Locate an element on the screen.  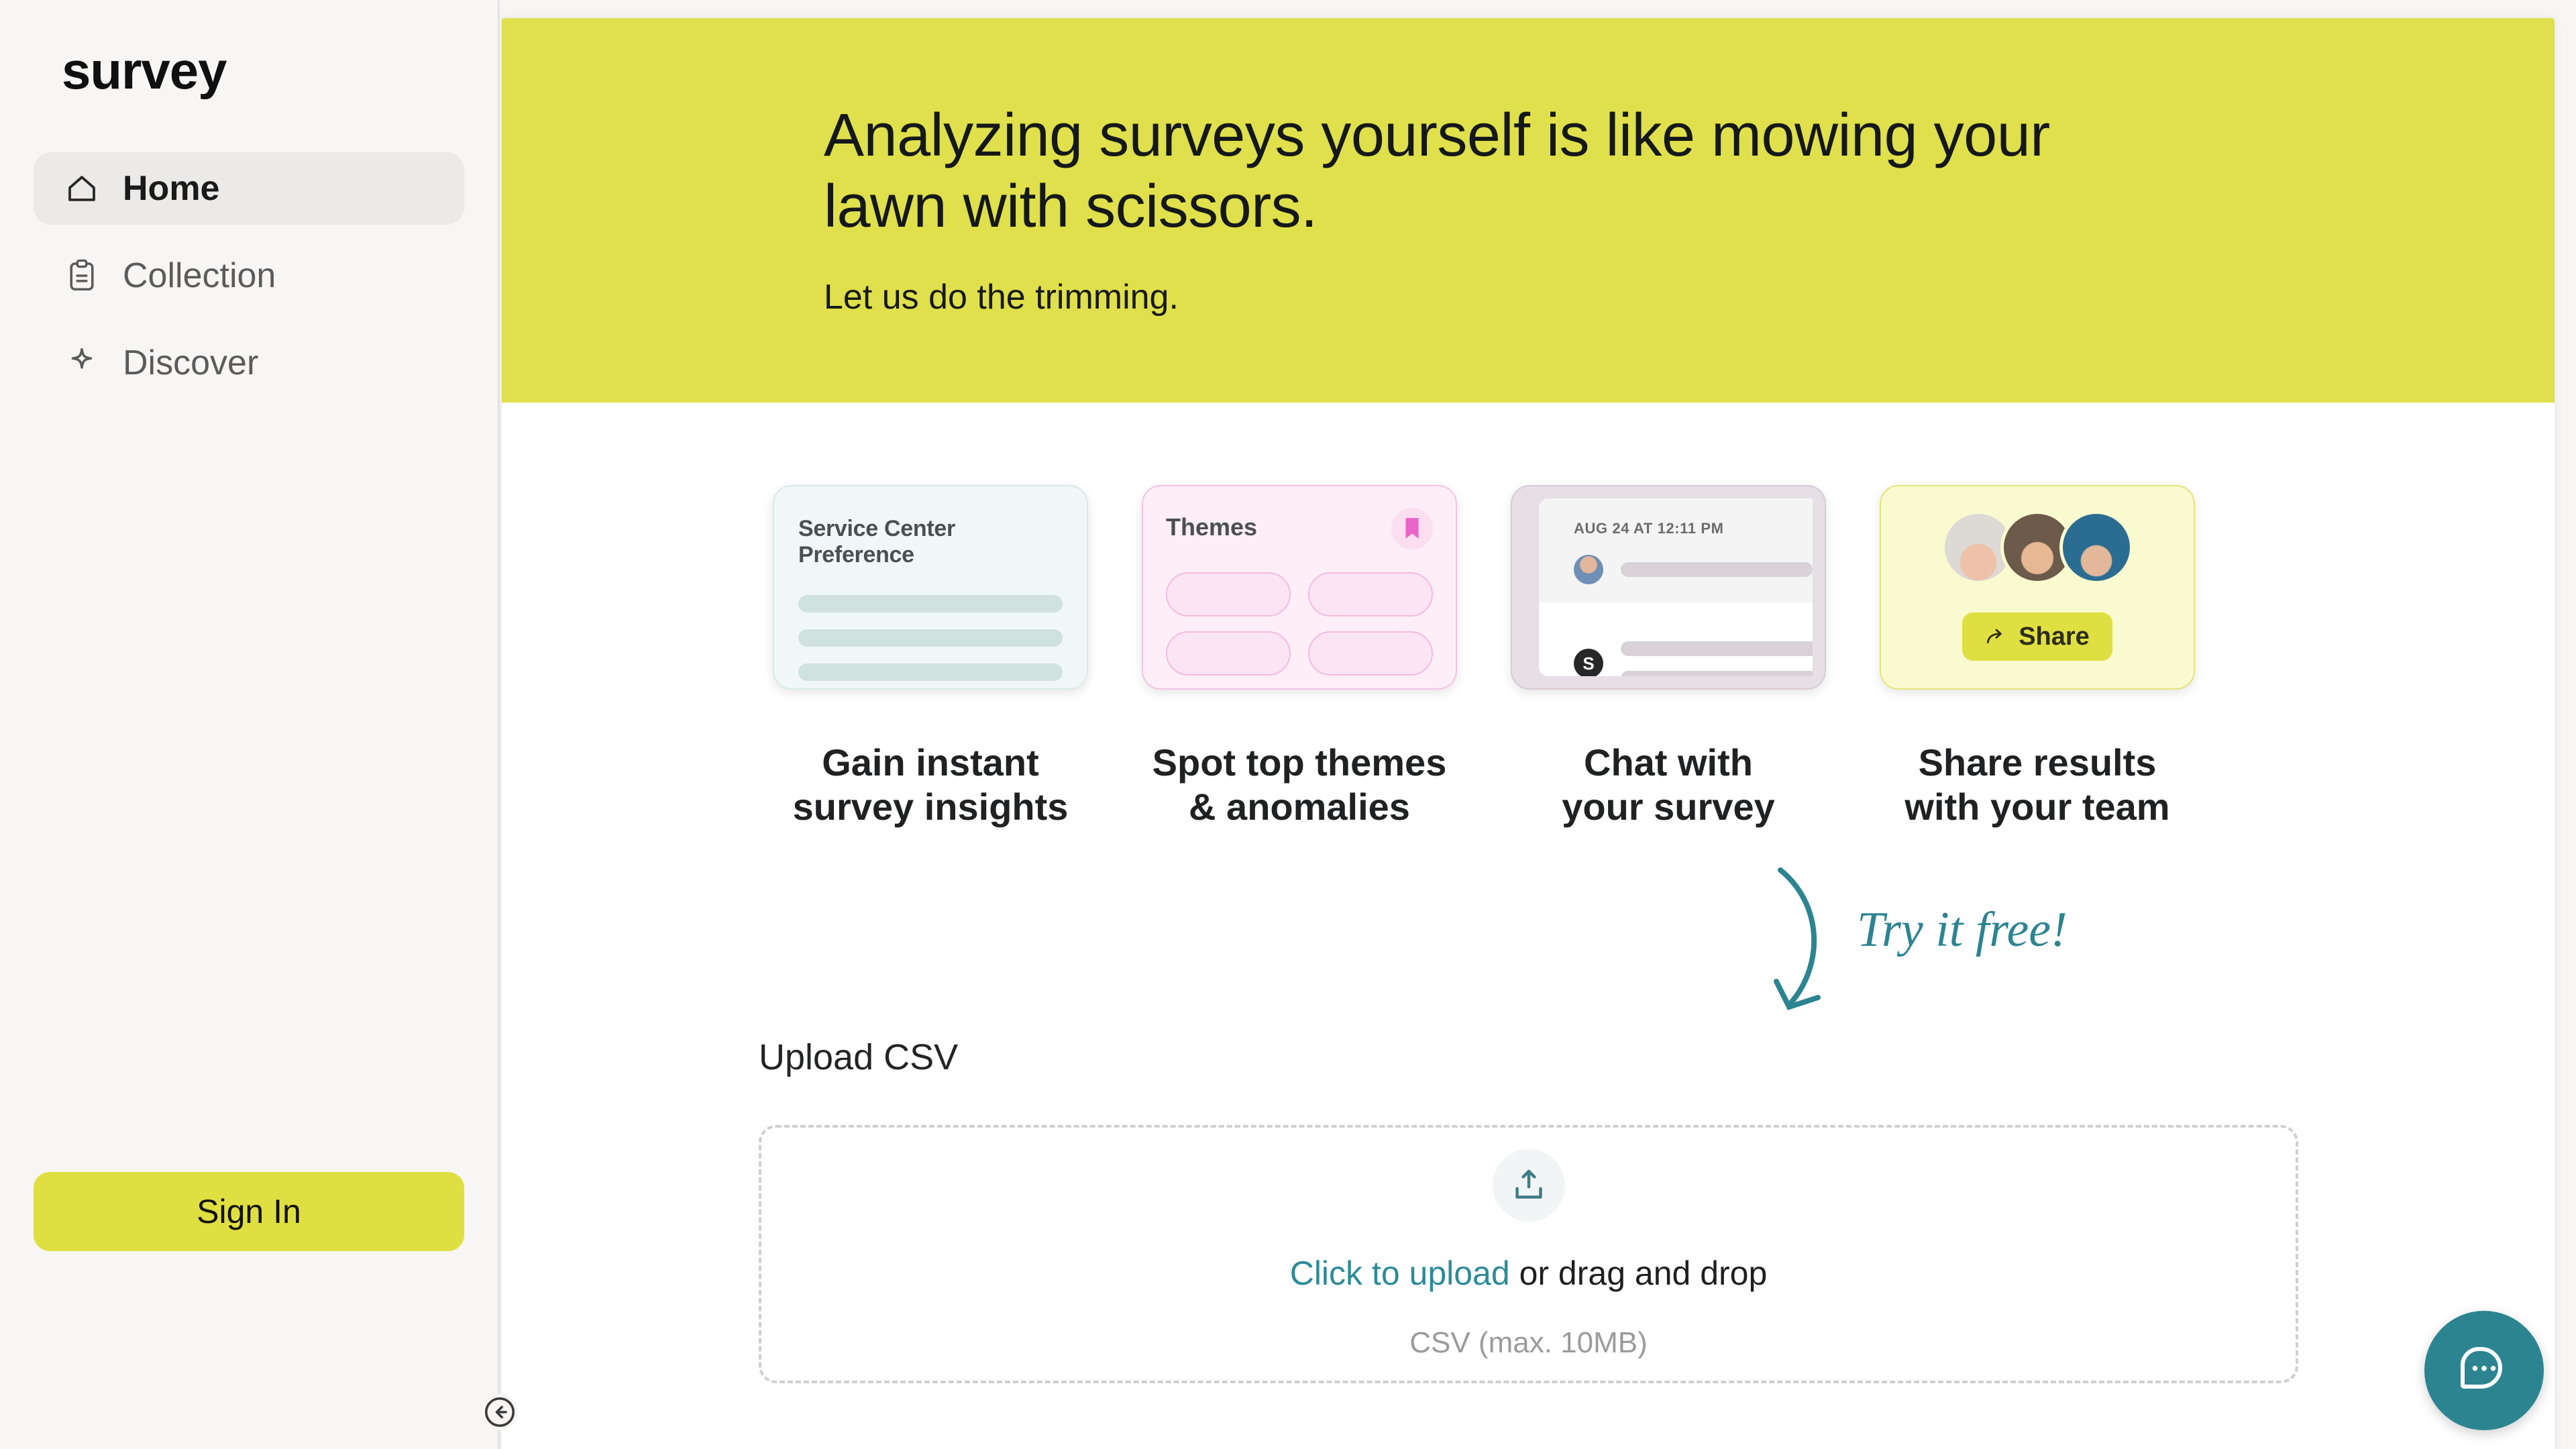
chat-window-mock: AUG 24 AT 12:11 PM S is located at coordinates (1676, 587).